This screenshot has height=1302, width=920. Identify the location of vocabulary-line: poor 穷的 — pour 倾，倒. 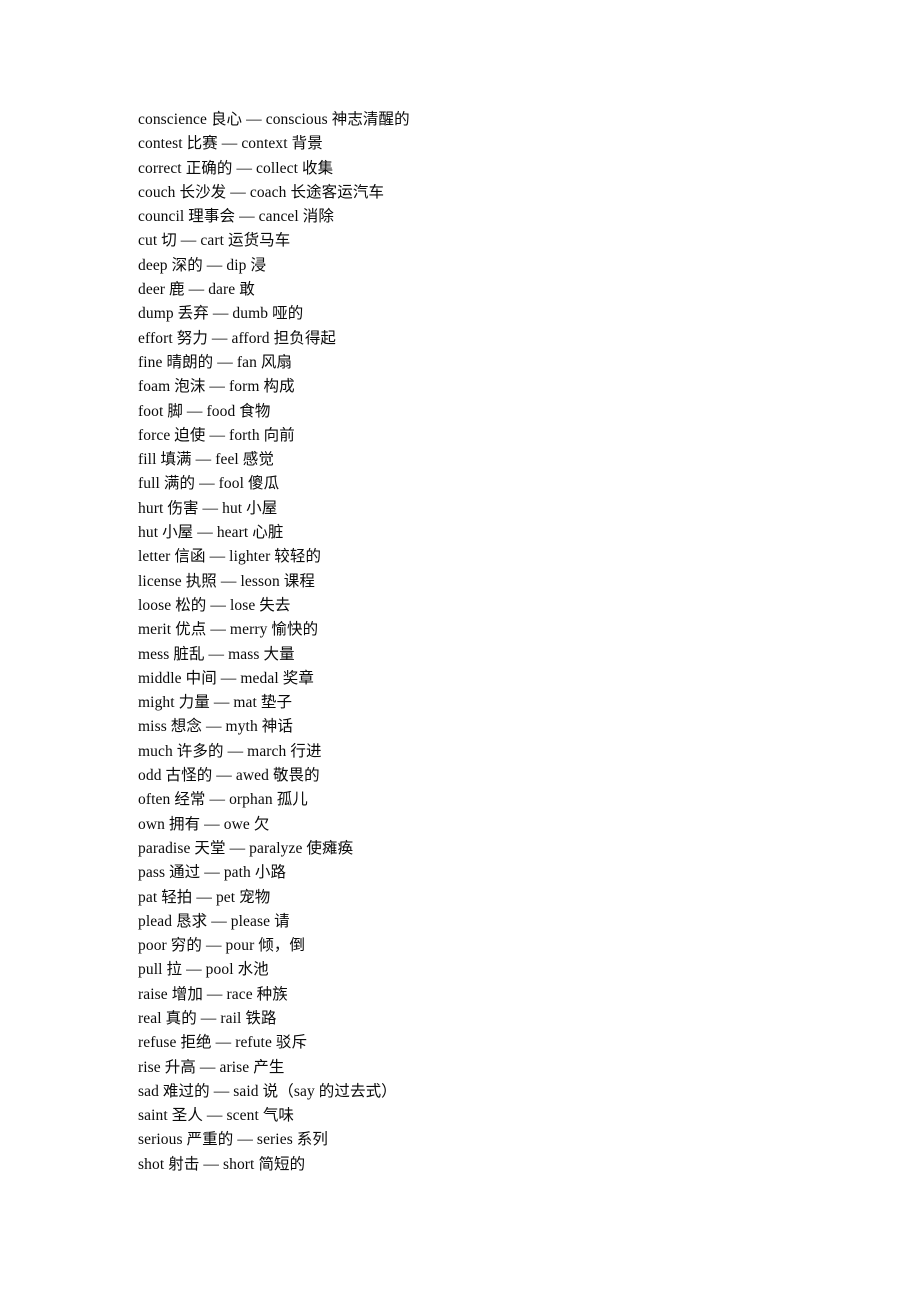
(222, 946).